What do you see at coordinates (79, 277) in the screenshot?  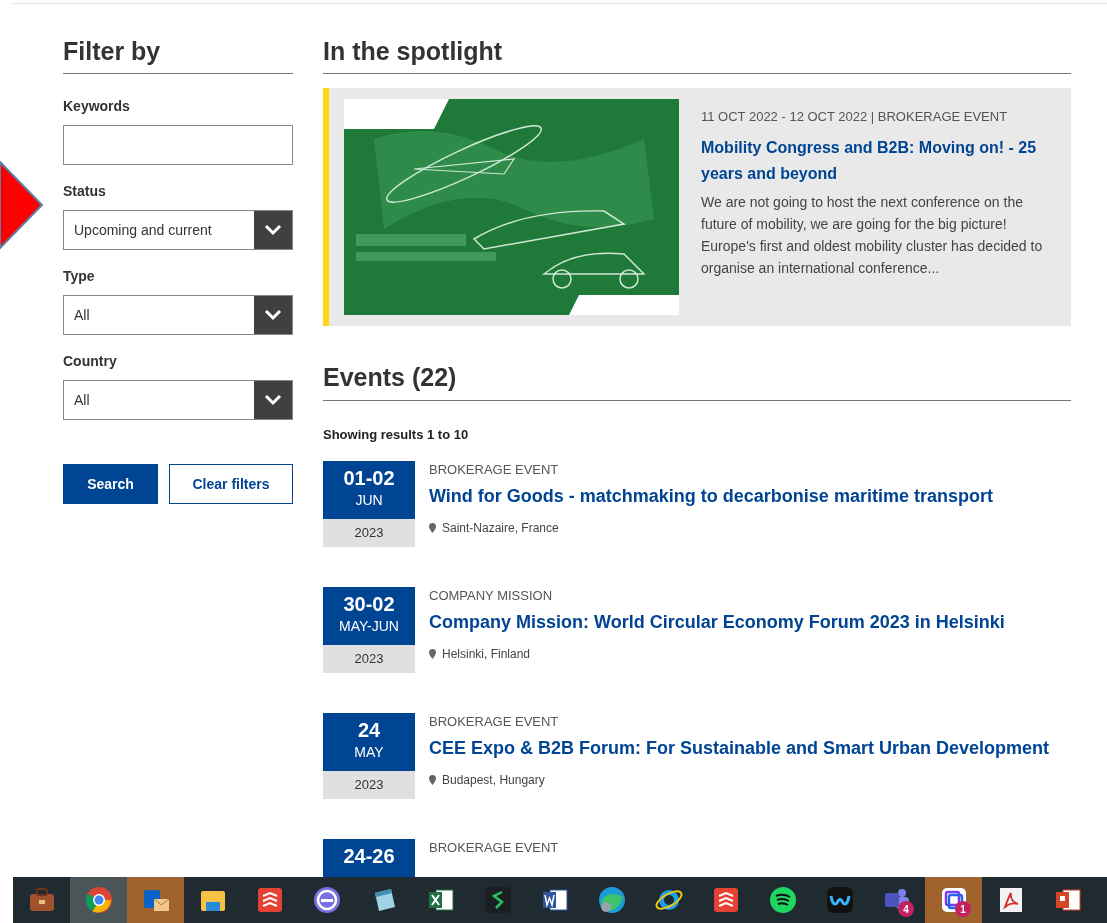 I see `field-label: Type` at bounding box center [79, 277].